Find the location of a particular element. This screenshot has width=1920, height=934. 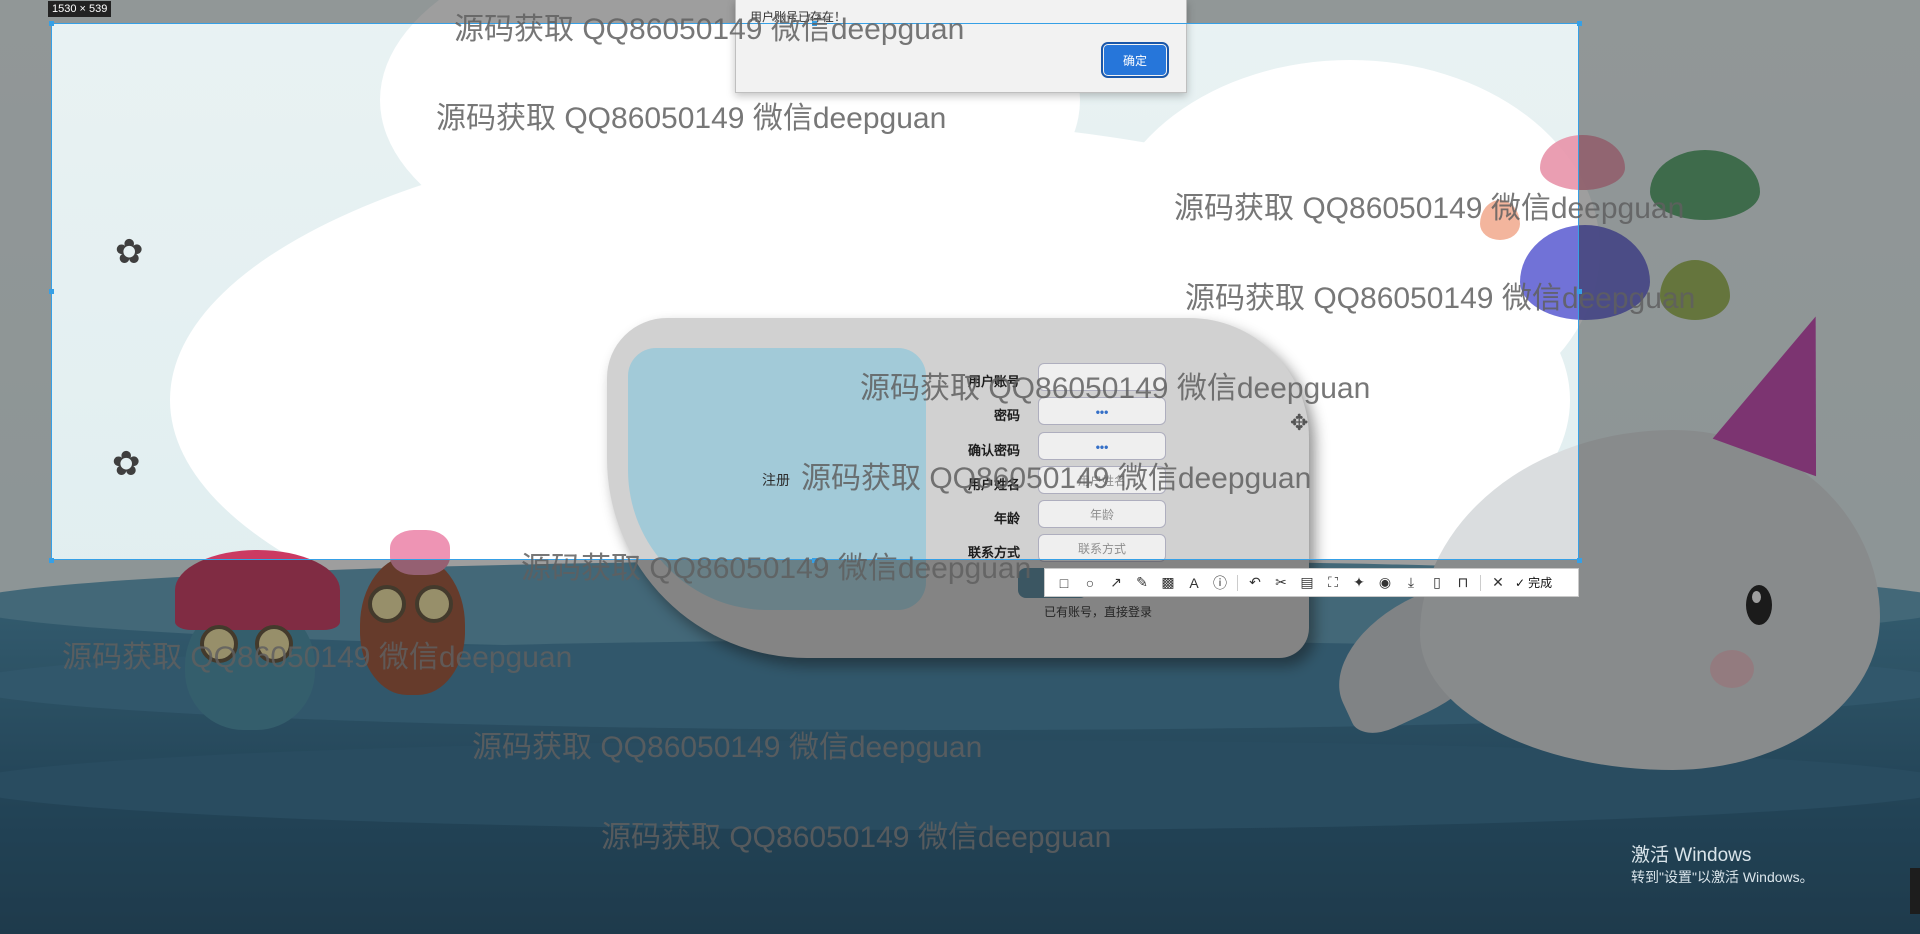

mosaic-icon: ▩ is located at coordinates (1168, 583).